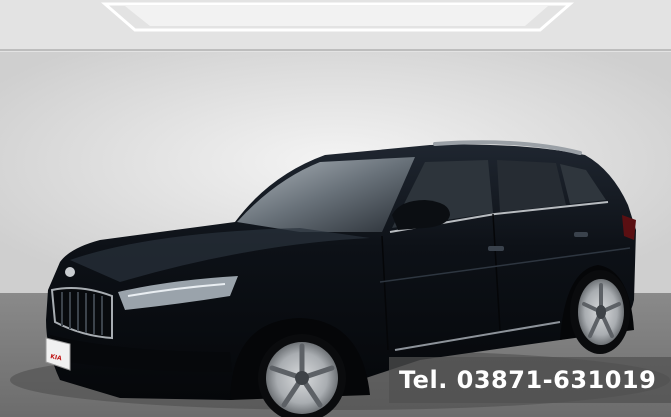 This screenshot has height=417, width=671. I want to click on rear-door-handle, so click(581, 234).